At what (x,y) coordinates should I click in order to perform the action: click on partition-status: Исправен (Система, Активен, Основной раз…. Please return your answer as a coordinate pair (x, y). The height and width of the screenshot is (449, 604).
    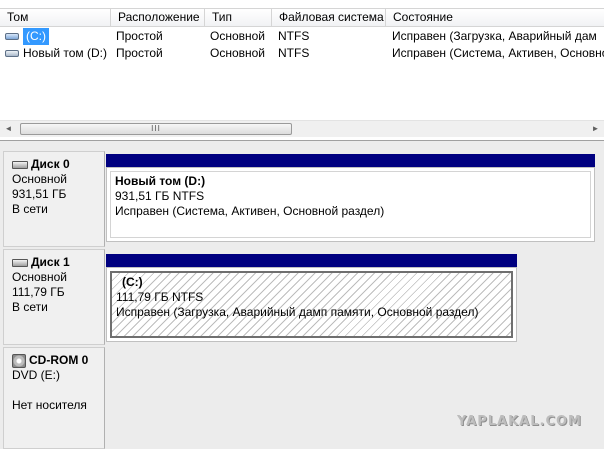
    Looking at the image, I should click on (250, 211).